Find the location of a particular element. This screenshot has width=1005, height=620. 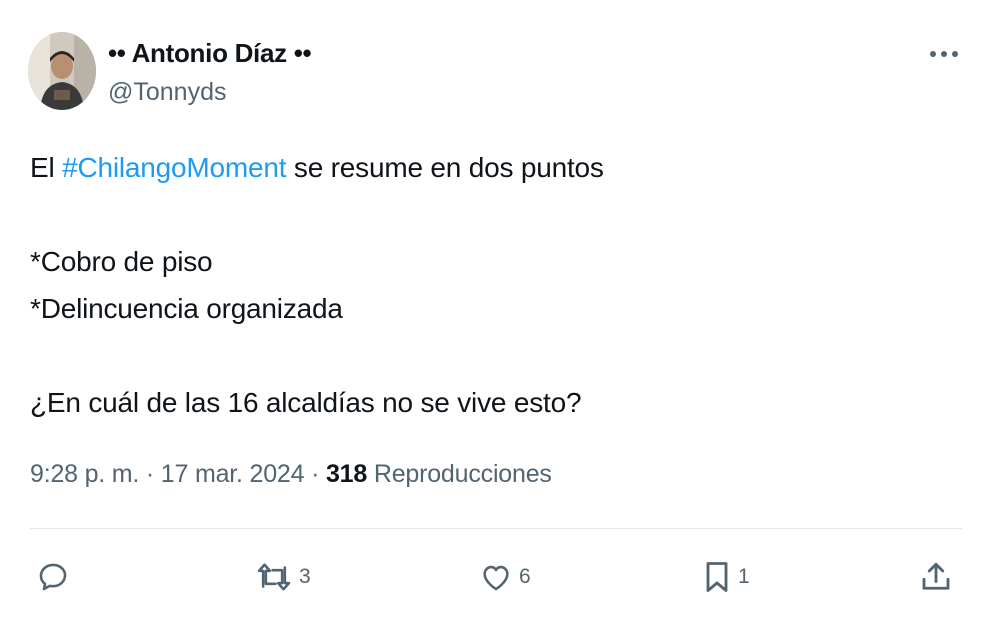

retweet-icon is located at coordinates (274, 577).